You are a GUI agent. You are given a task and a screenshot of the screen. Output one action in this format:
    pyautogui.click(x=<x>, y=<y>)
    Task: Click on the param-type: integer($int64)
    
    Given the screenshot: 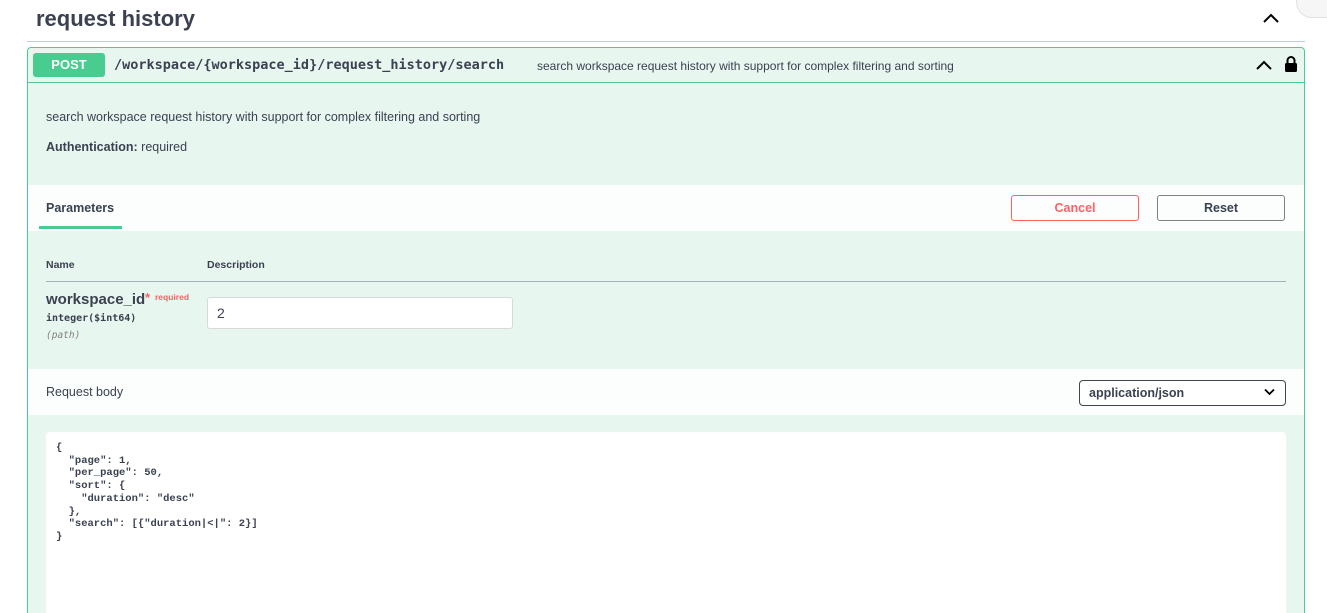 What is the action you would take?
    pyautogui.click(x=91, y=318)
    